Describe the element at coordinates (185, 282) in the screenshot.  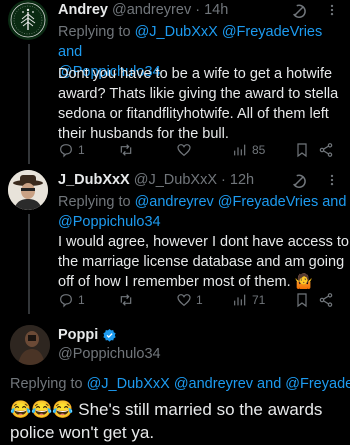
I see `tweet-text-line: off of how I remember most of them. 🤷` at that location.